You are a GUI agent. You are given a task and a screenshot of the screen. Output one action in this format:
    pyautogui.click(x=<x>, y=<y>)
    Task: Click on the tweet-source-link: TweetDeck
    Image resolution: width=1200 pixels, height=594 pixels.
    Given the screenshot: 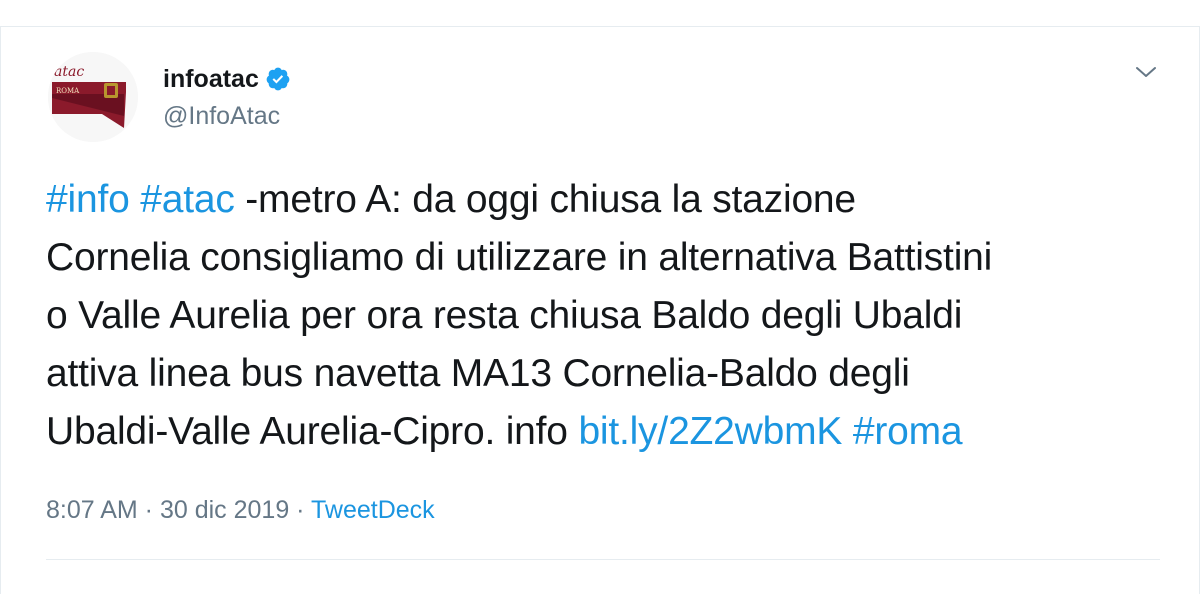 What is the action you would take?
    pyautogui.click(x=373, y=510)
    